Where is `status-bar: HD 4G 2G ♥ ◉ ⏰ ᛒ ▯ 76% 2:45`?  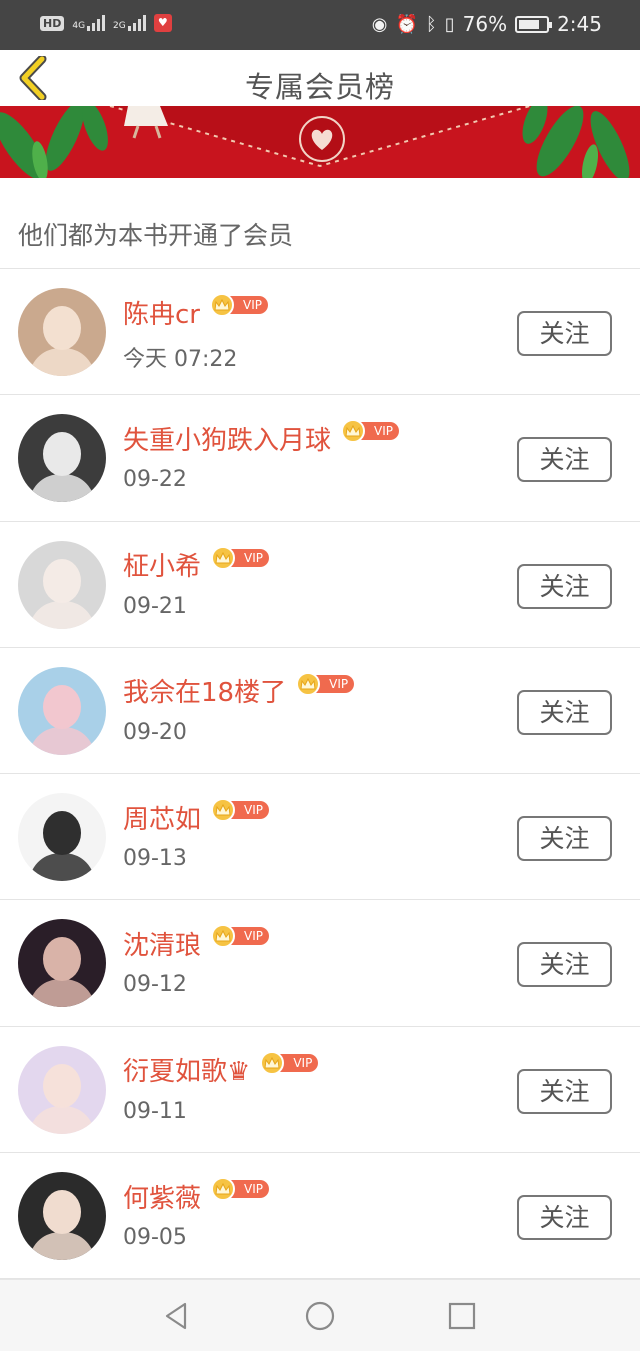
status-bar: HD 4G 2G ♥ ◉ ⏰ ᛒ ▯ 76% 2:45 is located at coordinates (320, 25).